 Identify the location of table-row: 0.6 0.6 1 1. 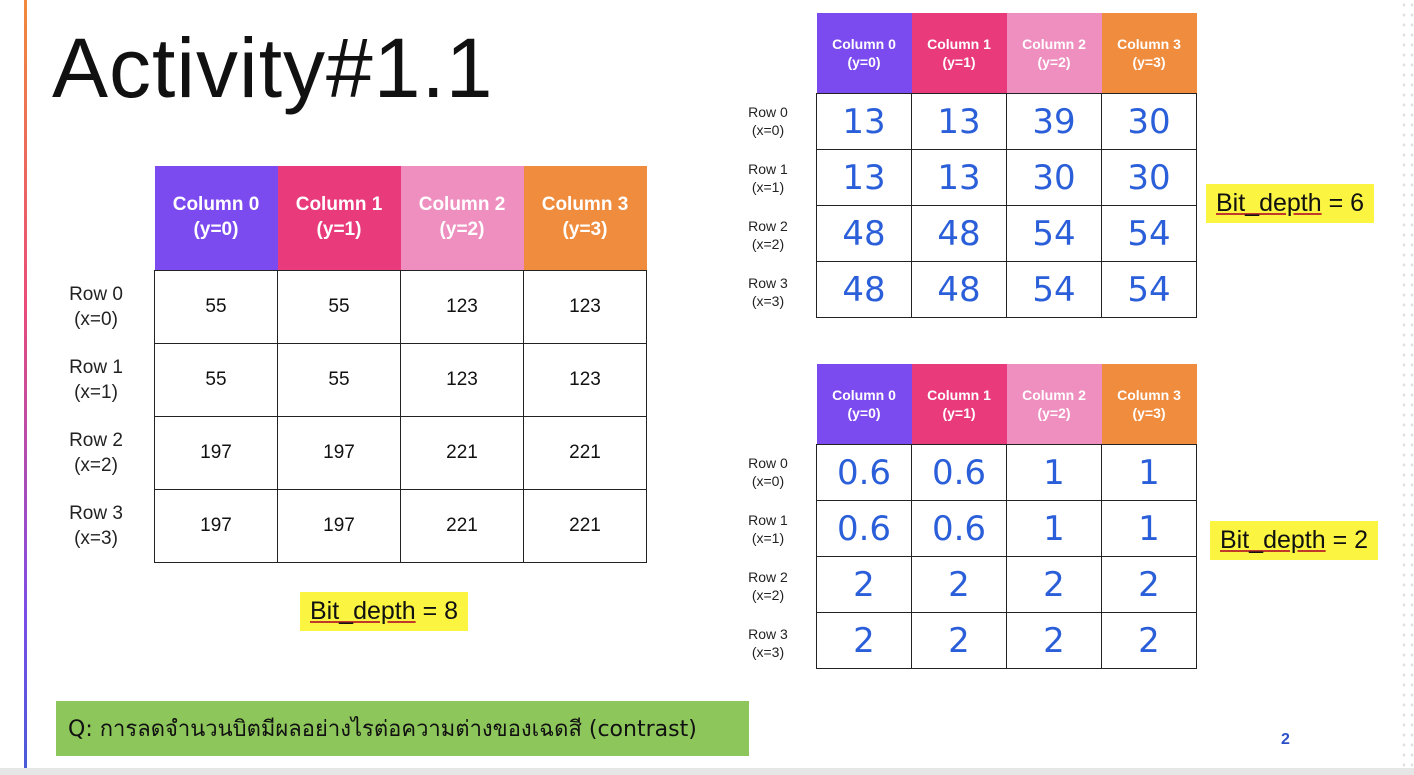
(1006, 528).